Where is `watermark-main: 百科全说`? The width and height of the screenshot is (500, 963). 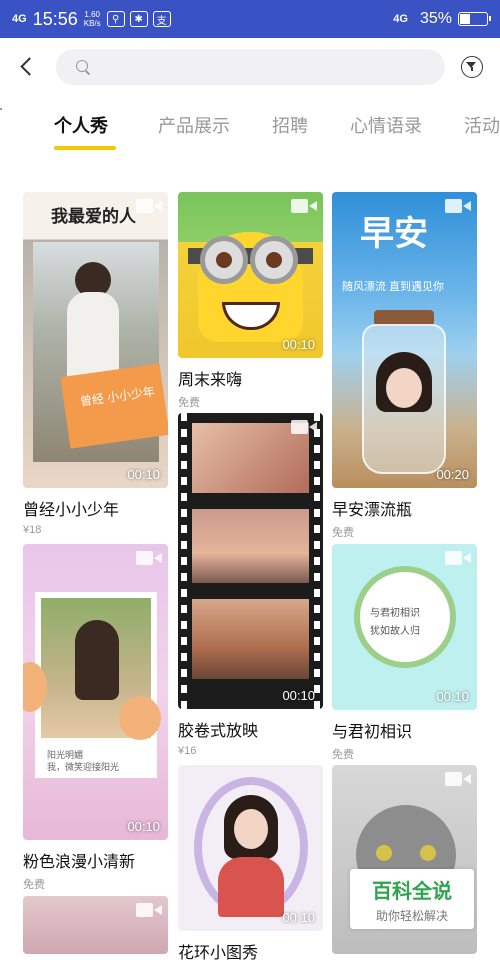 watermark-main: 百科全说 is located at coordinates (412, 892).